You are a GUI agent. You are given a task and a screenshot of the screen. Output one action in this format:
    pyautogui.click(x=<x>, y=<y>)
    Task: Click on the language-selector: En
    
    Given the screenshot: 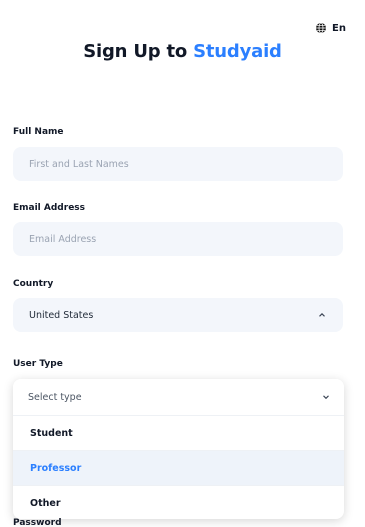 What is the action you would take?
    pyautogui.click(x=330, y=28)
    